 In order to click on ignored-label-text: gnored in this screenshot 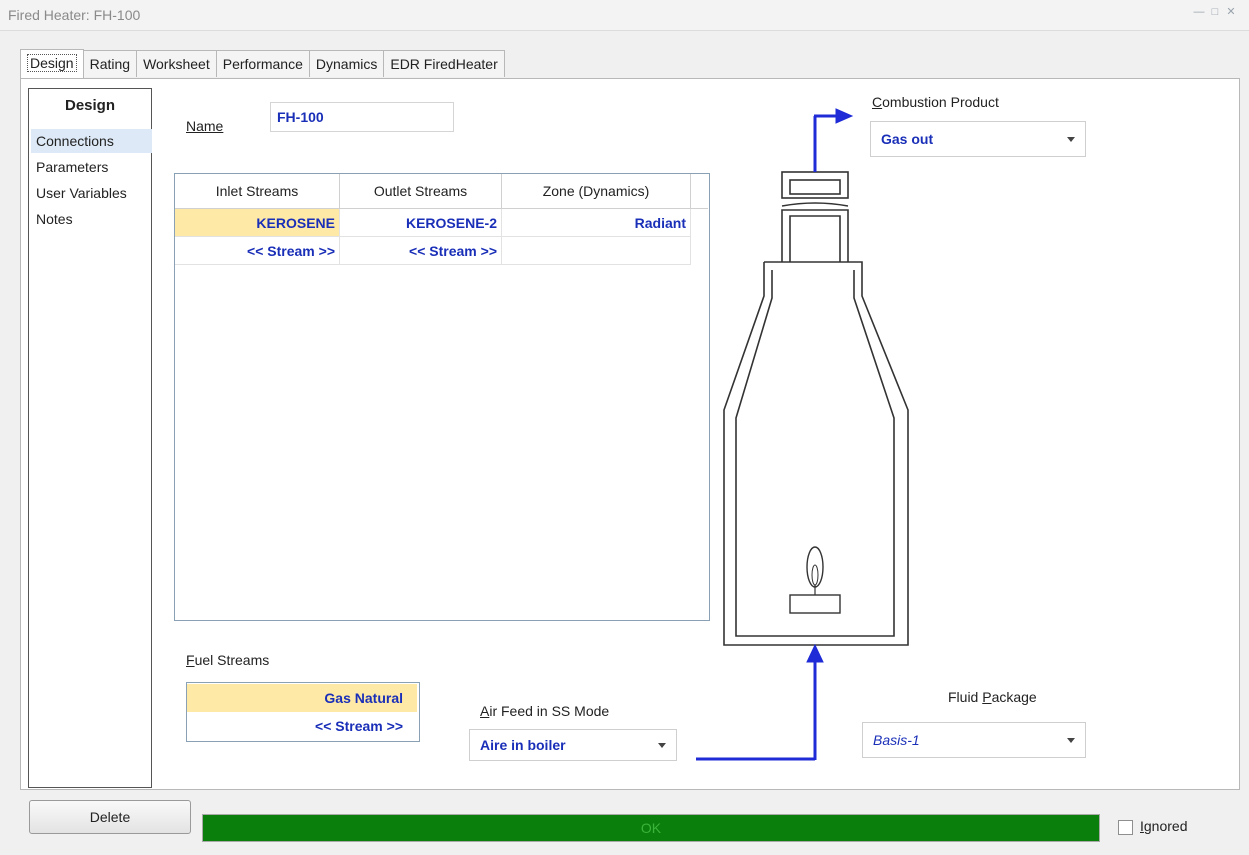, I will do `click(1165, 826)`.